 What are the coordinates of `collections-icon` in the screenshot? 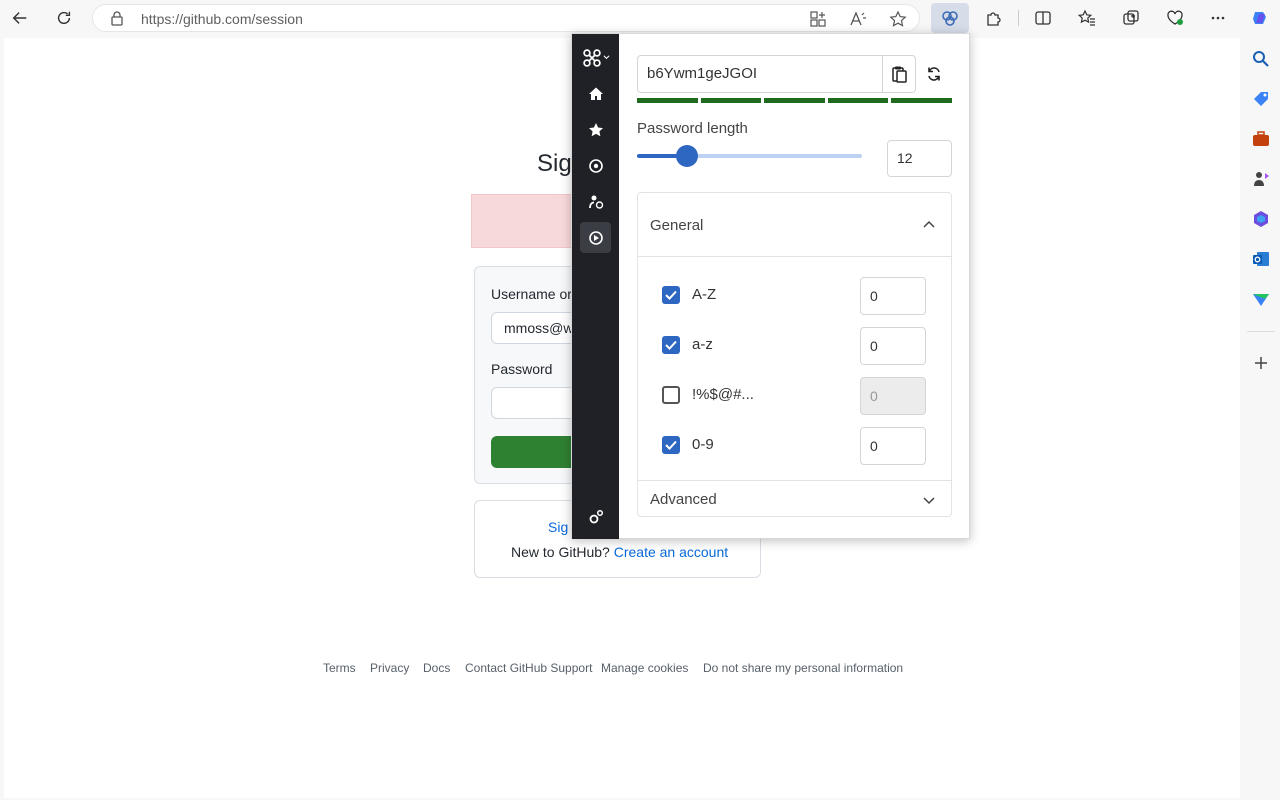 It's located at (1131, 18).